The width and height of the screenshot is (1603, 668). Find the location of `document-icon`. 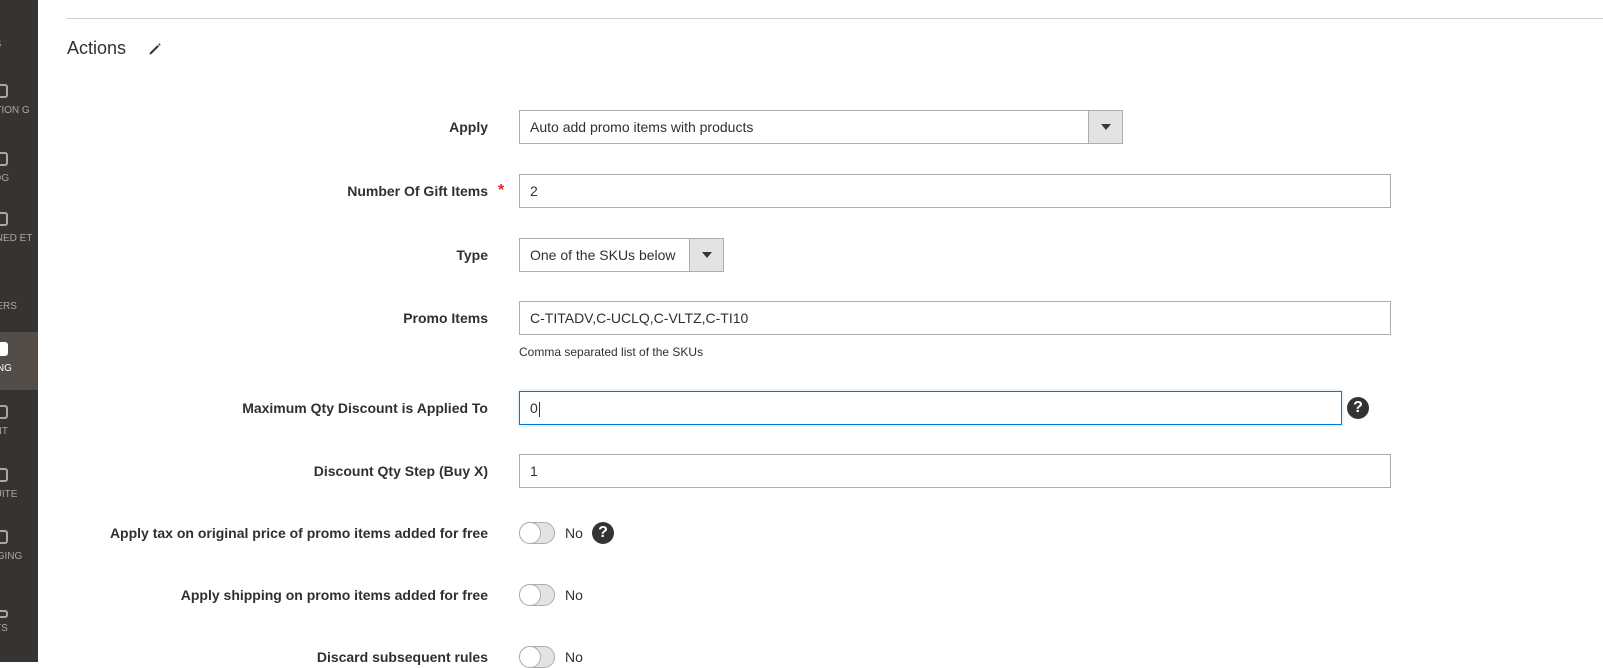

document-icon is located at coordinates (4, 412).